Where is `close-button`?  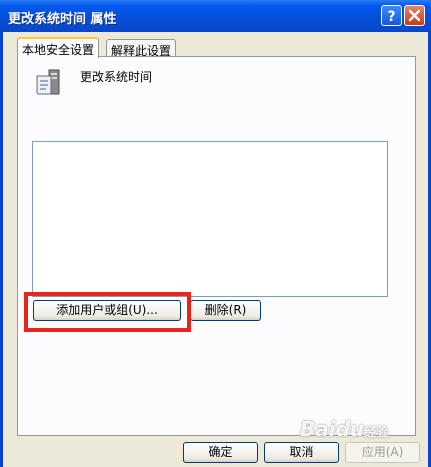 close-button is located at coordinates (414, 15).